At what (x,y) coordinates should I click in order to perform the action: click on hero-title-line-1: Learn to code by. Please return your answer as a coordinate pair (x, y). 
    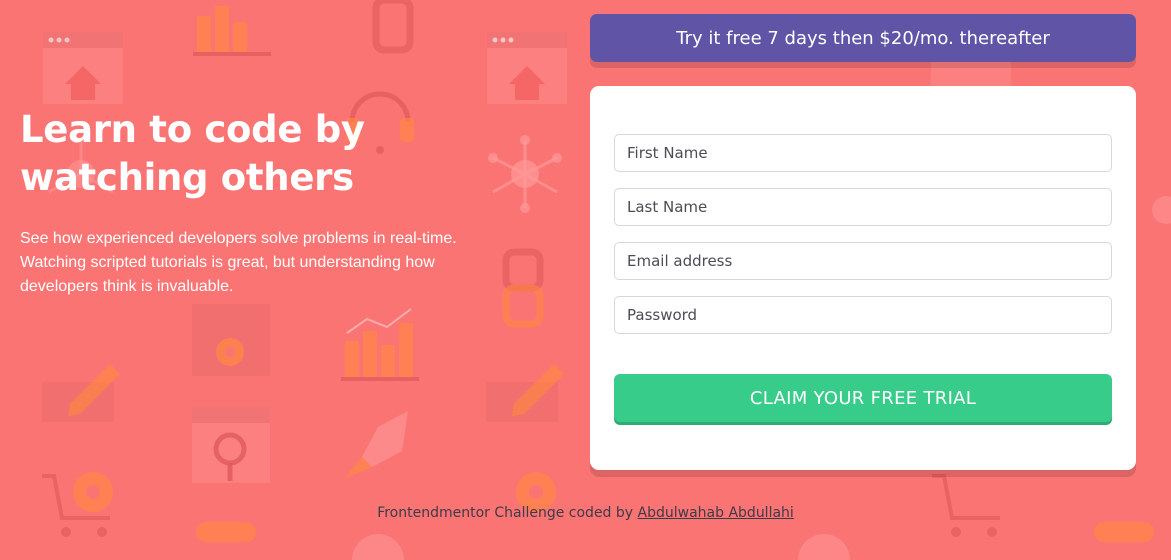
    Looking at the image, I should click on (192, 129).